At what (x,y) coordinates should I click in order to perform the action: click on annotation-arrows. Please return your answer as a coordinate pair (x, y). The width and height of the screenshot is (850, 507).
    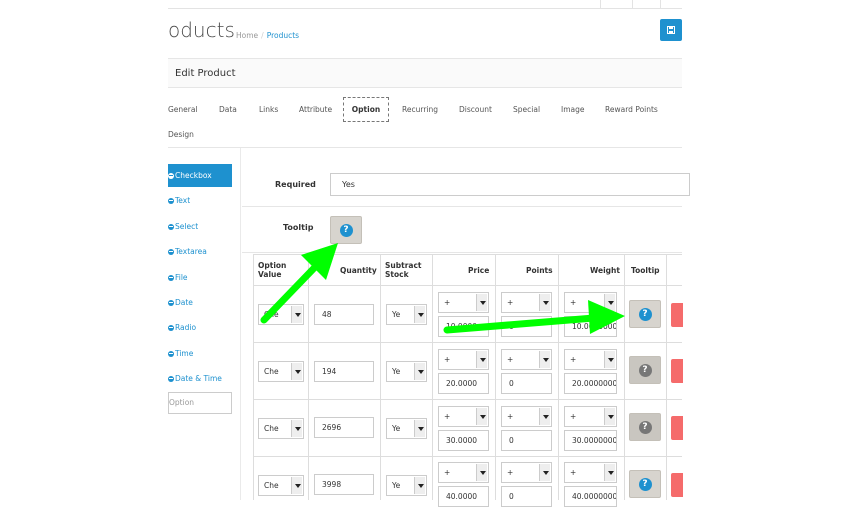
    Looking at the image, I should click on (442, 288).